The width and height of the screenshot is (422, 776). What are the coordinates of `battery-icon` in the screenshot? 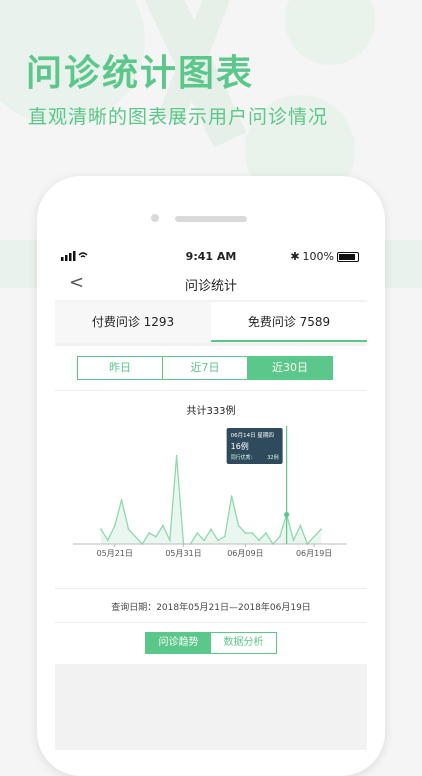 It's located at (348, 256).